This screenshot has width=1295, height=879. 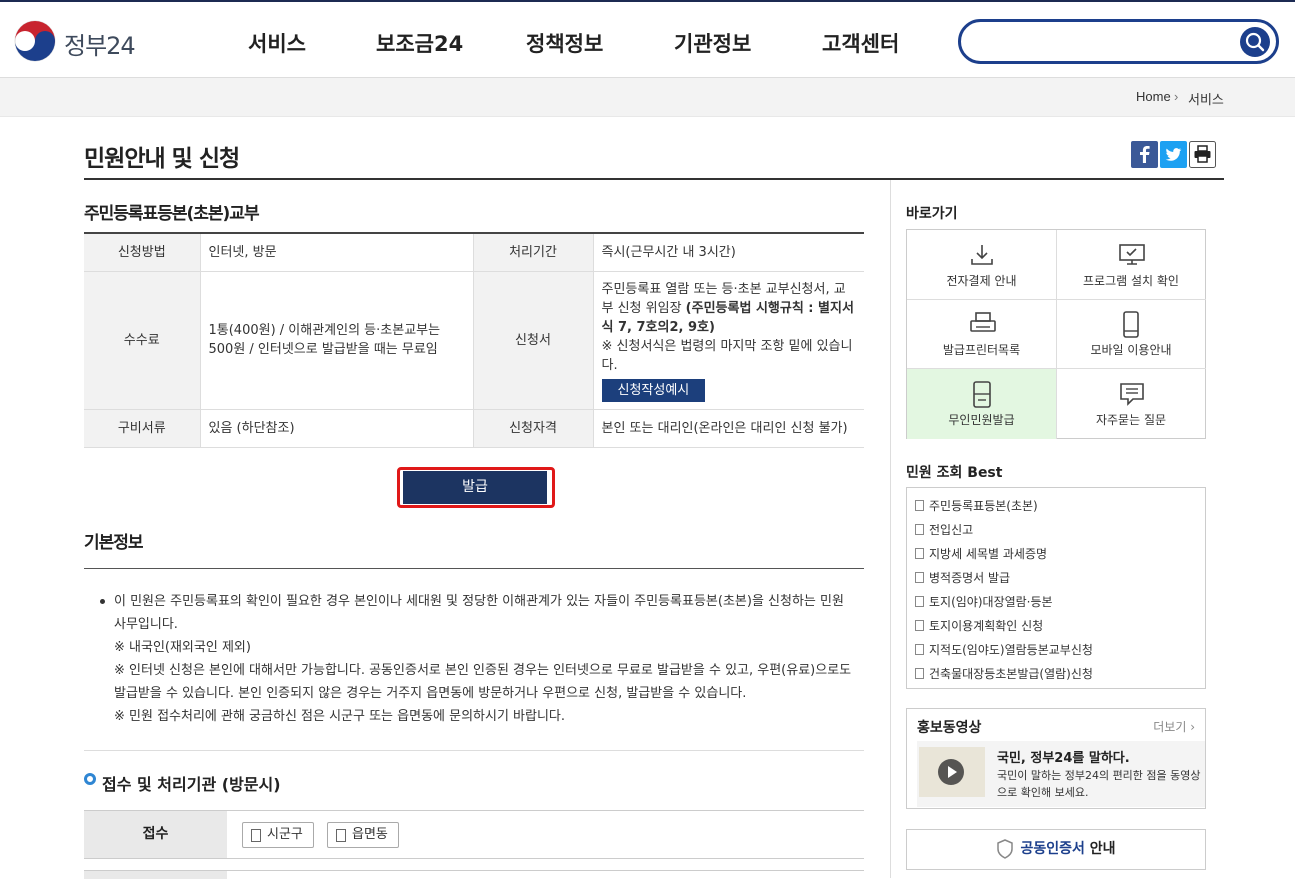 What do you see at coordinates (142, 428) in the screenshot?
I see `cell-label: 구비서류` at bounding box center [142, 428].